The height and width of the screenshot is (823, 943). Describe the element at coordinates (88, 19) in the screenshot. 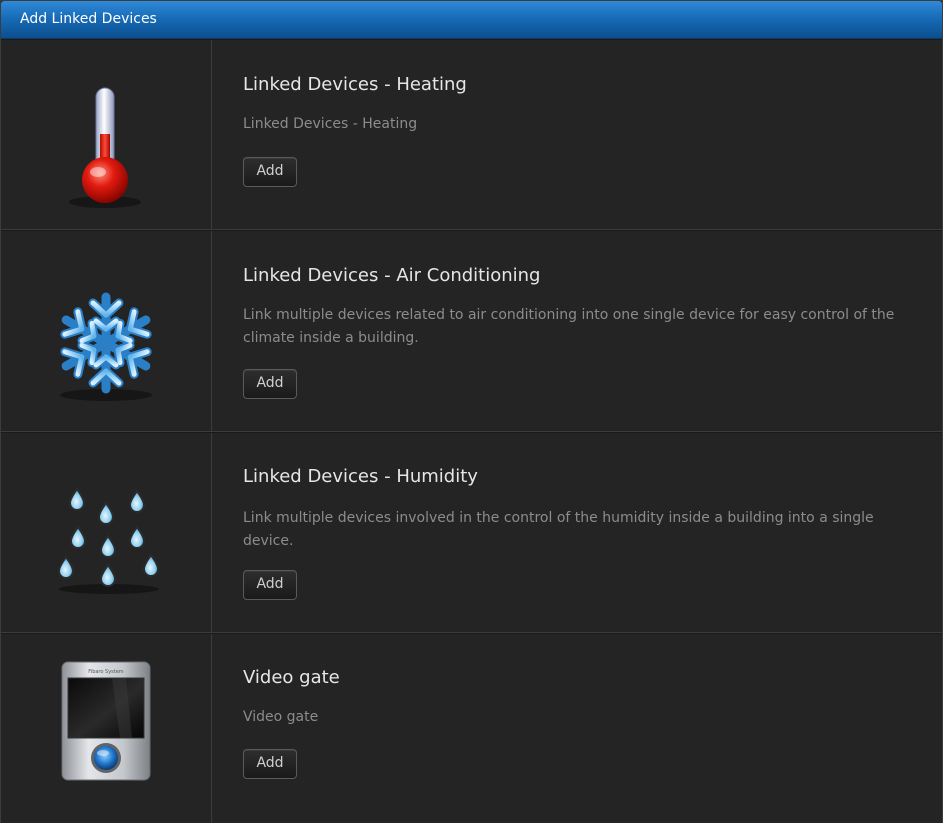

I see `panel-title: Add Linked Devices` at that location.